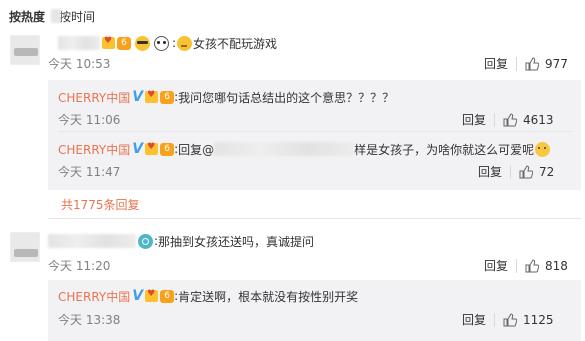 This screenshot has height=341, width=585. I want to click on cool-emoji-icon, so click(142, 43).